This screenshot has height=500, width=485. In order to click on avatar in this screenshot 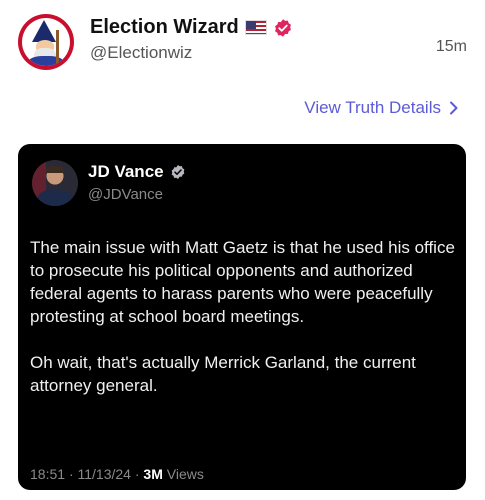, I will do `click(46, 42)`.